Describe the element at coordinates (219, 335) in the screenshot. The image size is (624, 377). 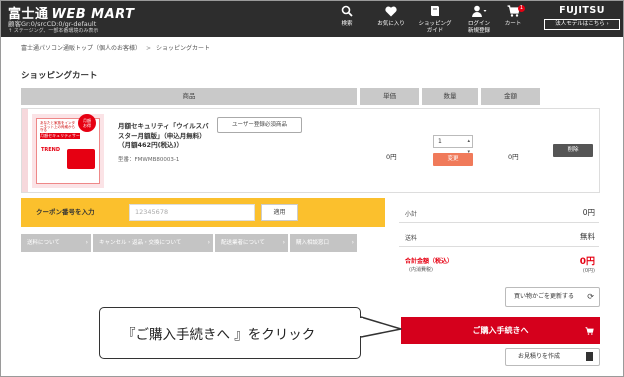
I see `callout-text: 『ご購入手続きへ 』をクリック` at that location.